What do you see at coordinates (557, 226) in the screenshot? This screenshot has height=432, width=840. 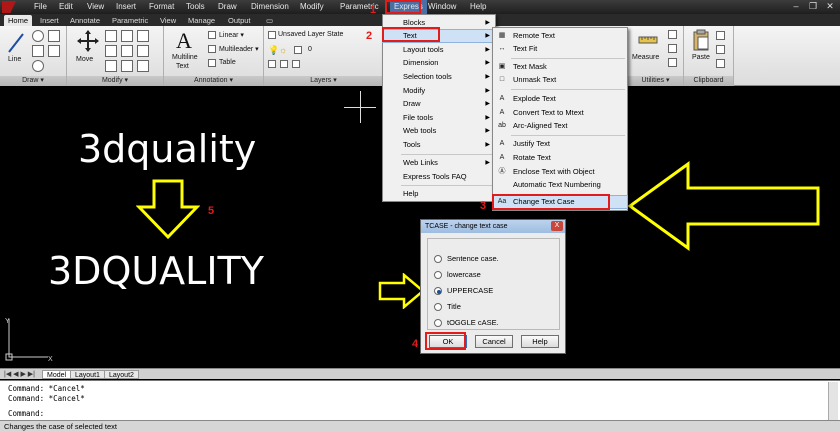 I see `dialog-close-button: X` at bounding box center [557, 226].